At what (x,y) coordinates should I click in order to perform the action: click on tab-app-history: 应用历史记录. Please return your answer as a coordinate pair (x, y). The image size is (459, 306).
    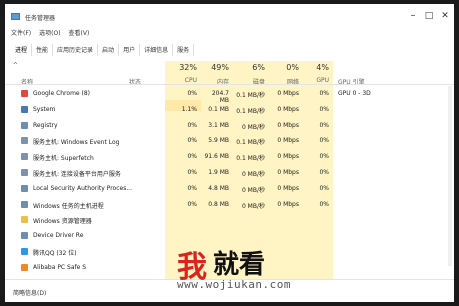
    Looking at the image, I should click on (76, 50).